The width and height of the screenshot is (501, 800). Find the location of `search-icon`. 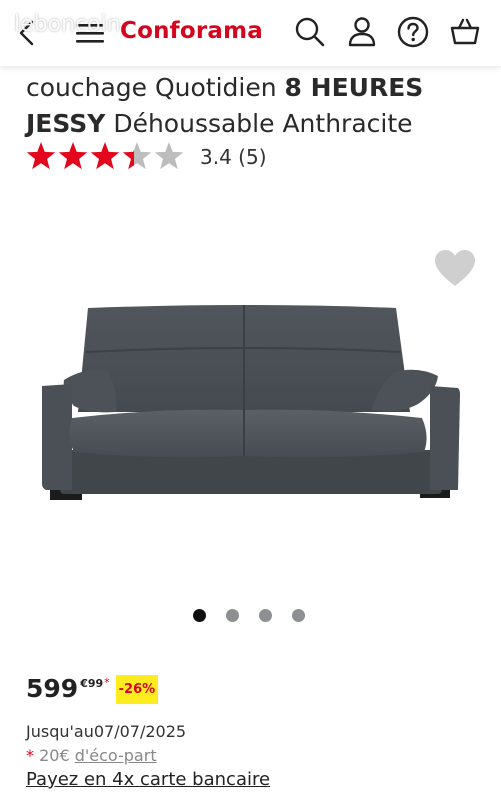

search-icon is located at coordinates (310, 32).